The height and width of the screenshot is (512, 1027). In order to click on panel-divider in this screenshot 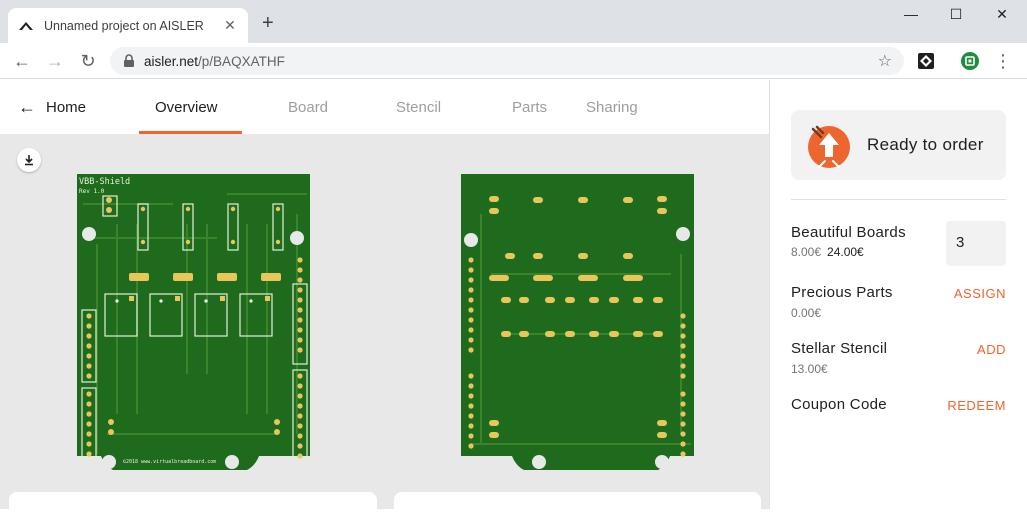, I will do `click(898, 199)`.